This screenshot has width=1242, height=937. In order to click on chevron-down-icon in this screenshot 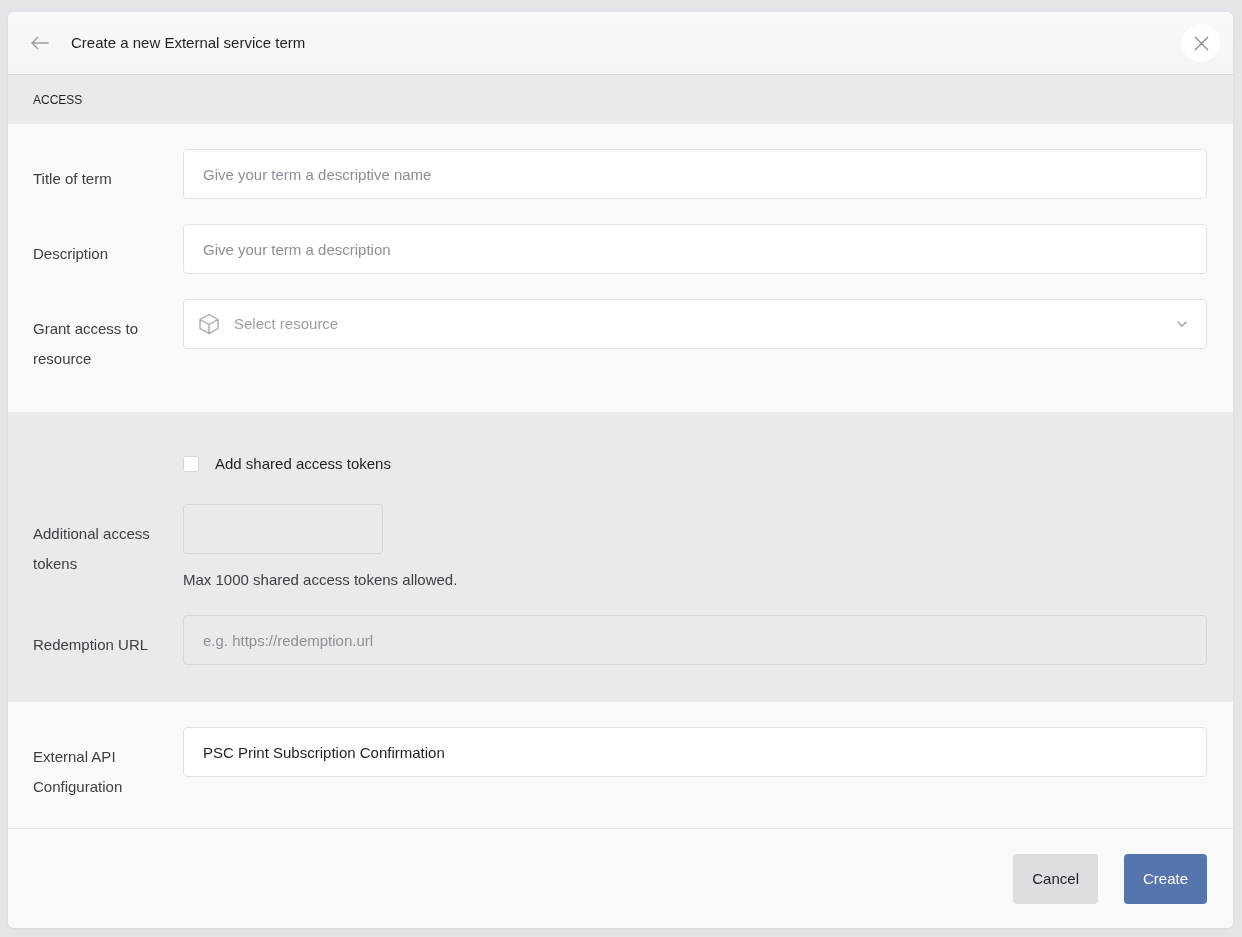, I will do `click(1182, 324)`.